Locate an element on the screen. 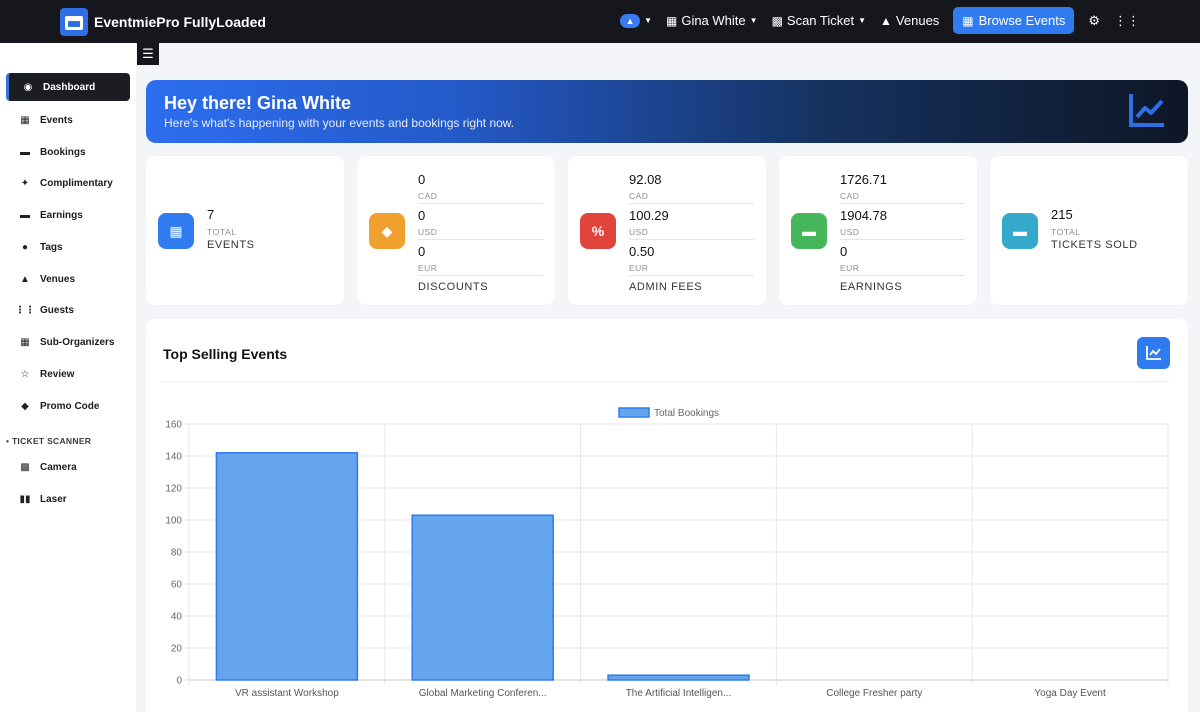 The image size is (1200, 712). user-menu: ▦ Gina White ▼ is located at coordinates (712, 20).